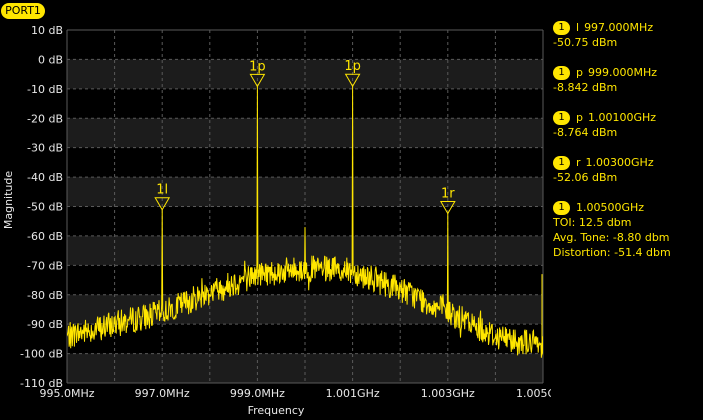 This screenshot has height=420, width=703. I want to click on y-tick-label: -70 dB, so click(45, 265).